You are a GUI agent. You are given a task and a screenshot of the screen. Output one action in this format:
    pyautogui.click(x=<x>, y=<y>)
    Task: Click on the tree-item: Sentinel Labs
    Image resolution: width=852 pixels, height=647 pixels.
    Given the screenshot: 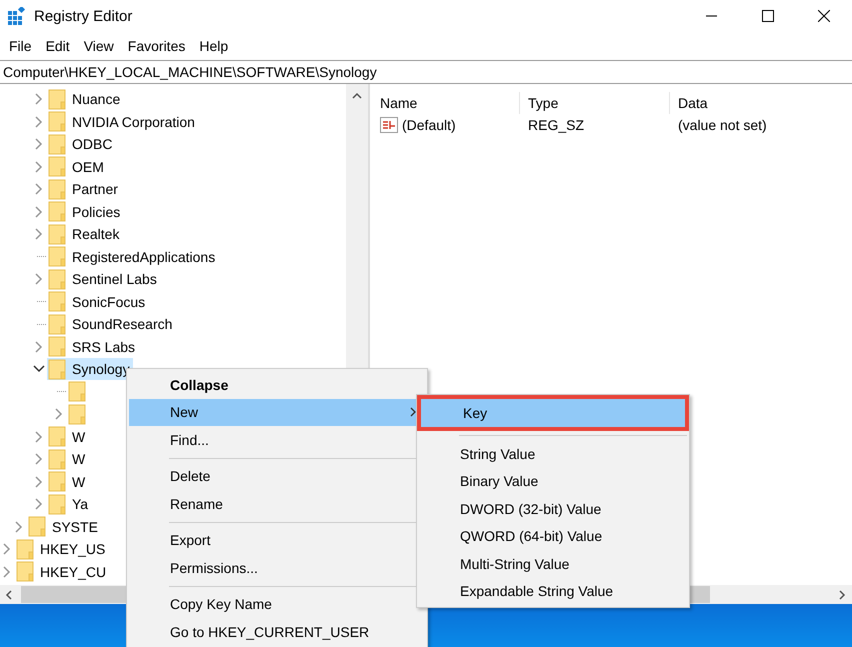 What is the action you would take?
    pyautogui.click(x=103, y=279)
    